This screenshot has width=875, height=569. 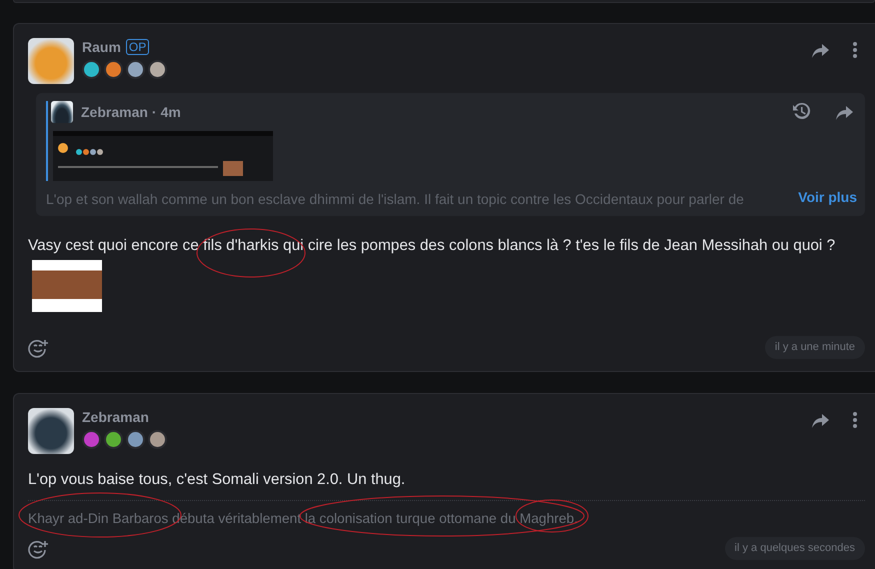 I want to click on username: Raum, so click(x=101, y=47).